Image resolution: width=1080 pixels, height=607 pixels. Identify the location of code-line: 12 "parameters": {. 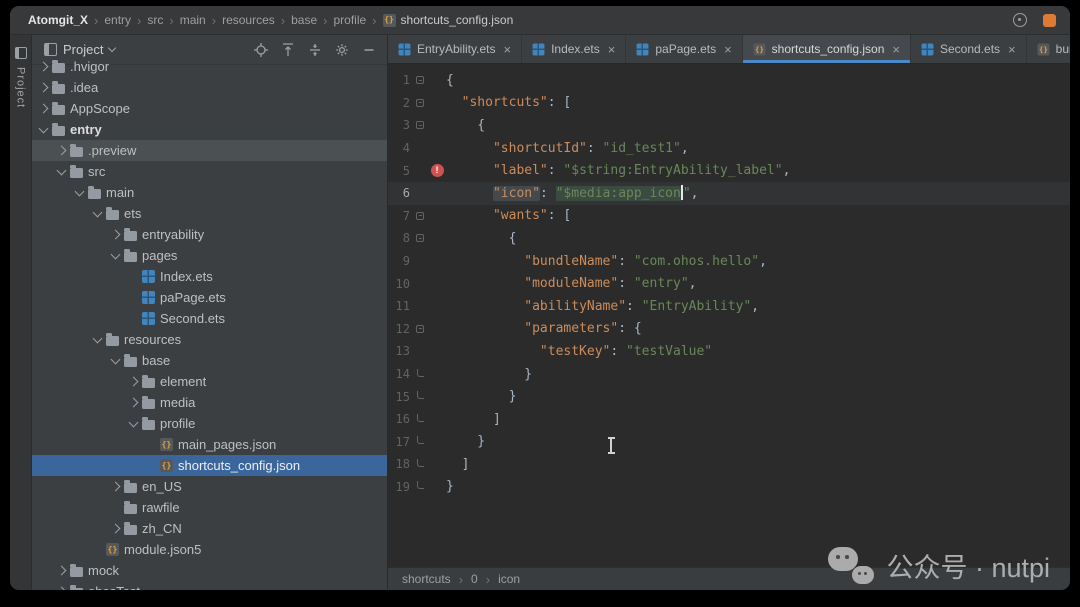
(729, 329).